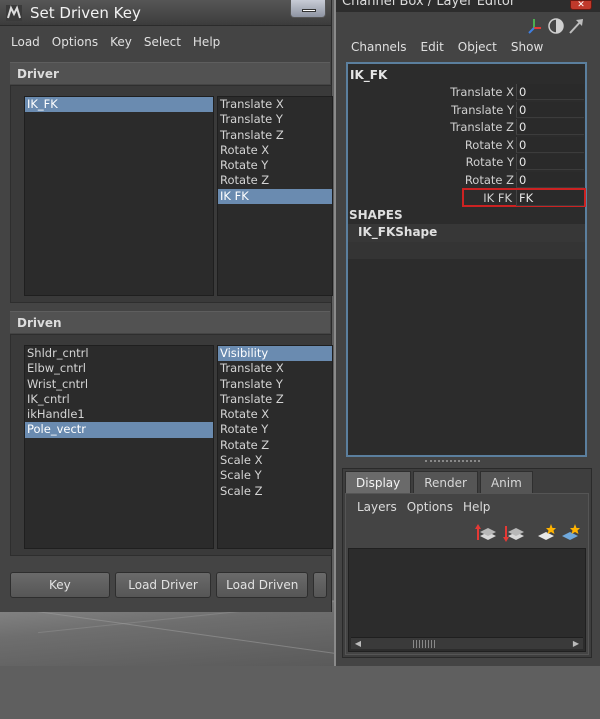  What do you see at coordinates (489, 144) in the screenshot?
I see `channel-name: Rotate X` at bounding box center [489, 144].